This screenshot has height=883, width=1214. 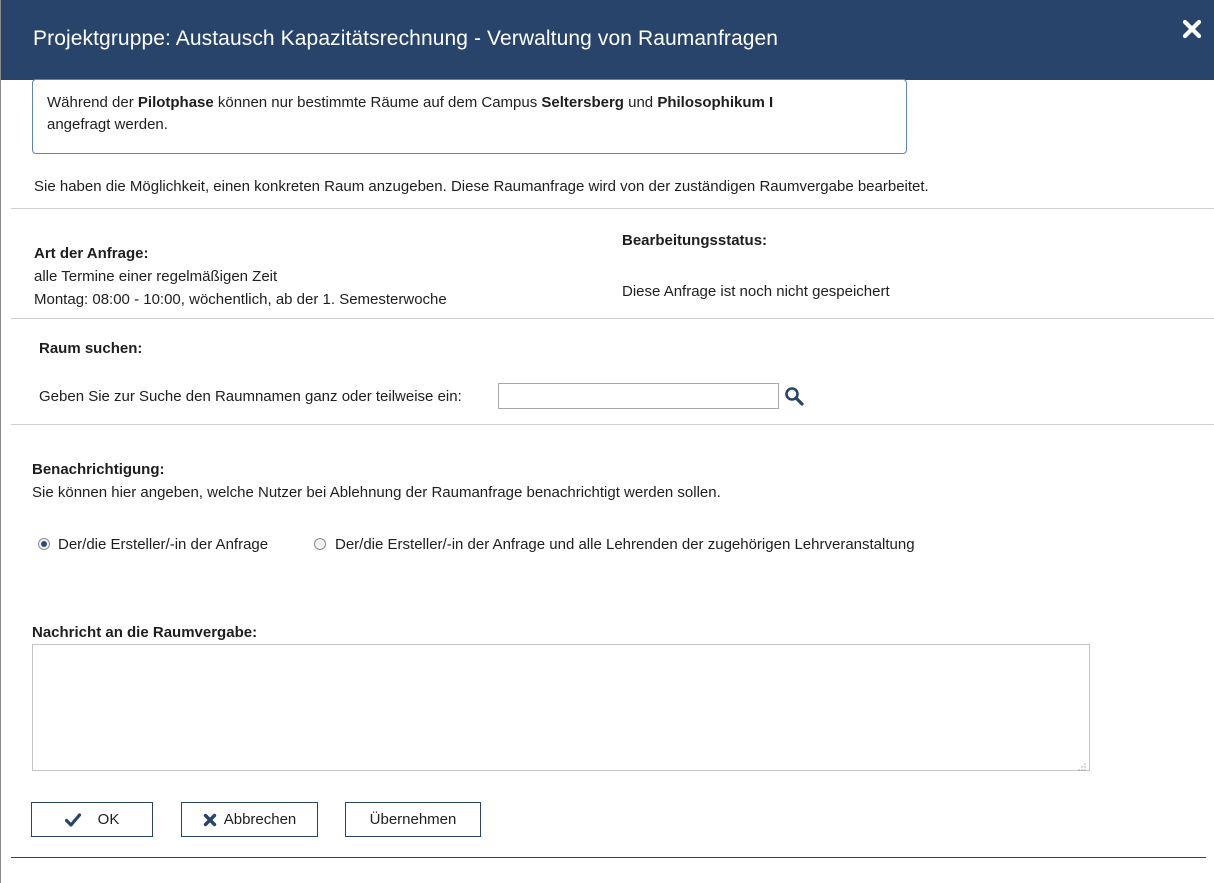 I want to click on info-bold-campus: Seltersberg, so click(x=582, y=102).